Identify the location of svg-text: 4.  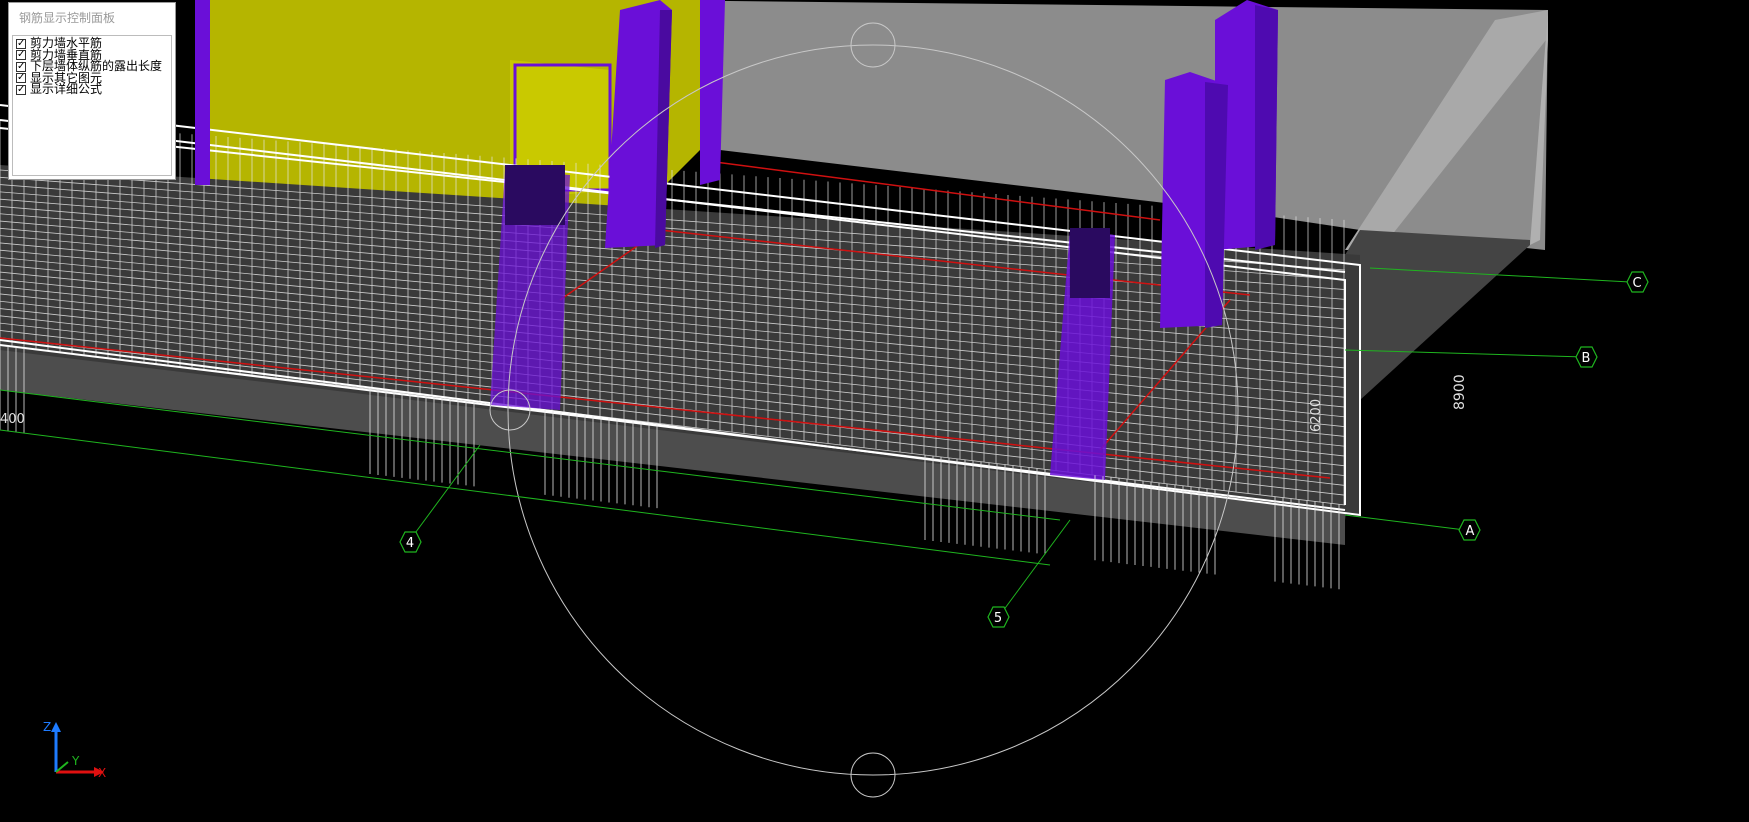
(410, 543).